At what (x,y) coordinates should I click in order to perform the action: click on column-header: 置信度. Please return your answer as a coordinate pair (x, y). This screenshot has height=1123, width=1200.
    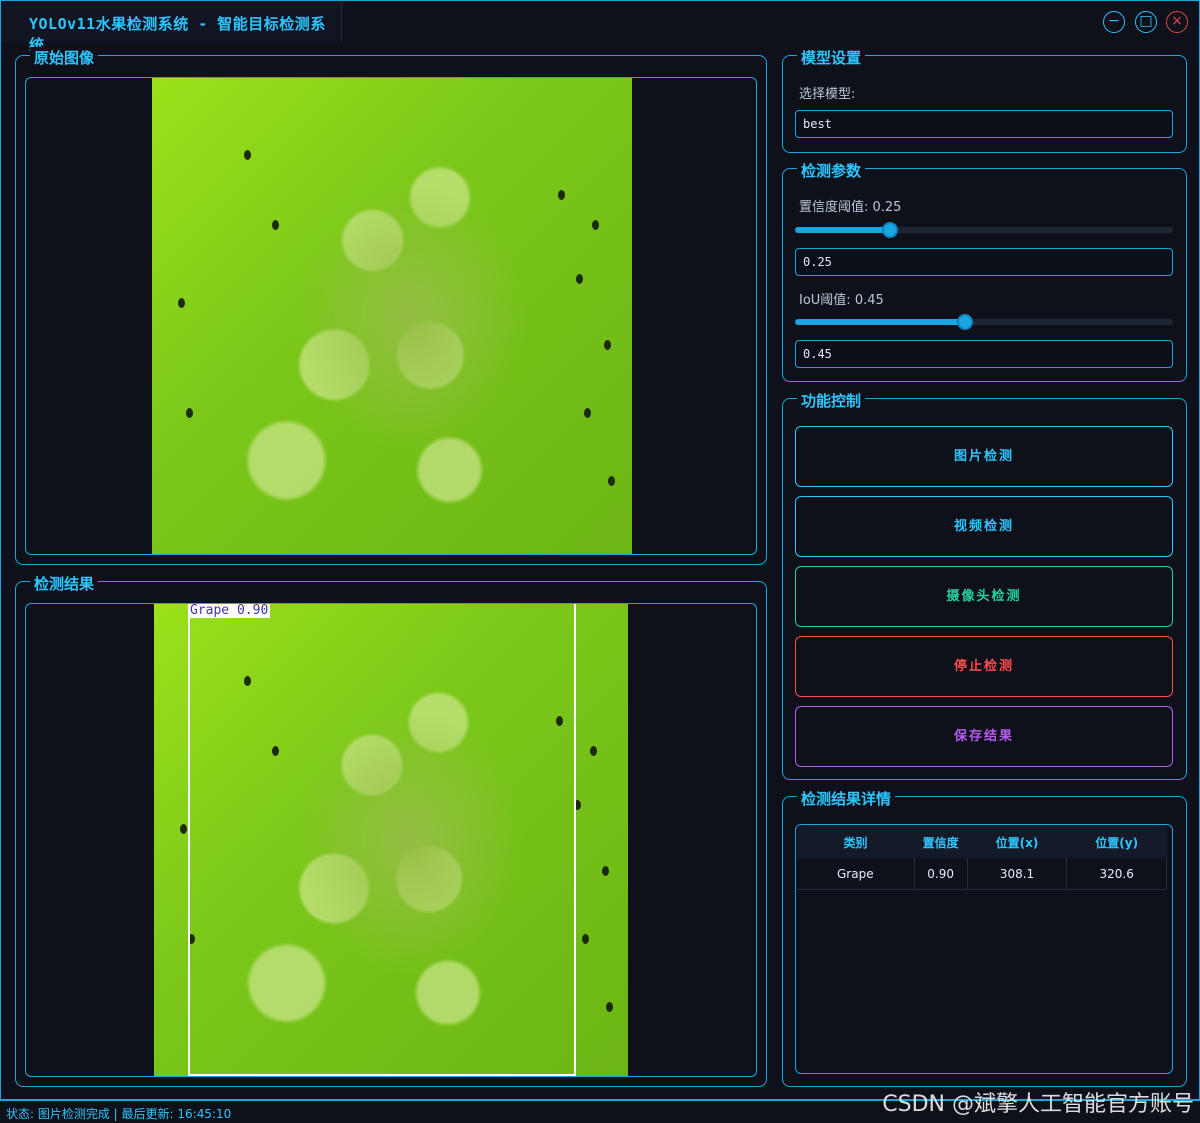
    Looking at the image, I should click on (941, 842).